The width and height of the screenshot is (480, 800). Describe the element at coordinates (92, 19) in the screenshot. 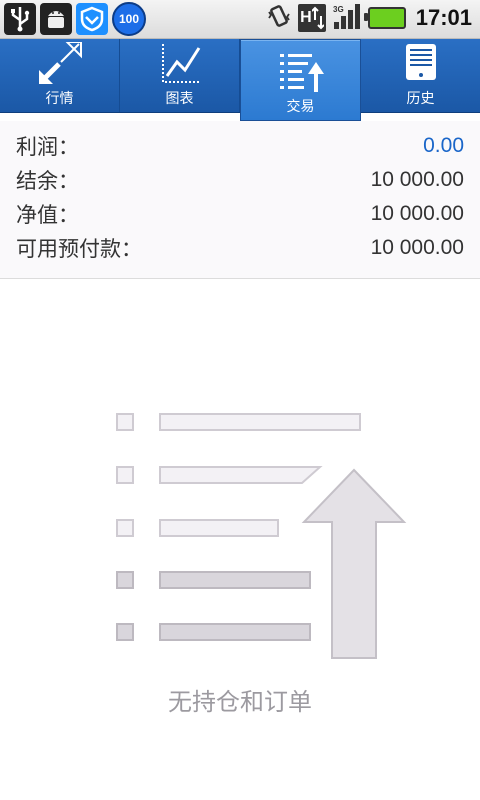

I see `shield-icon` at that location.